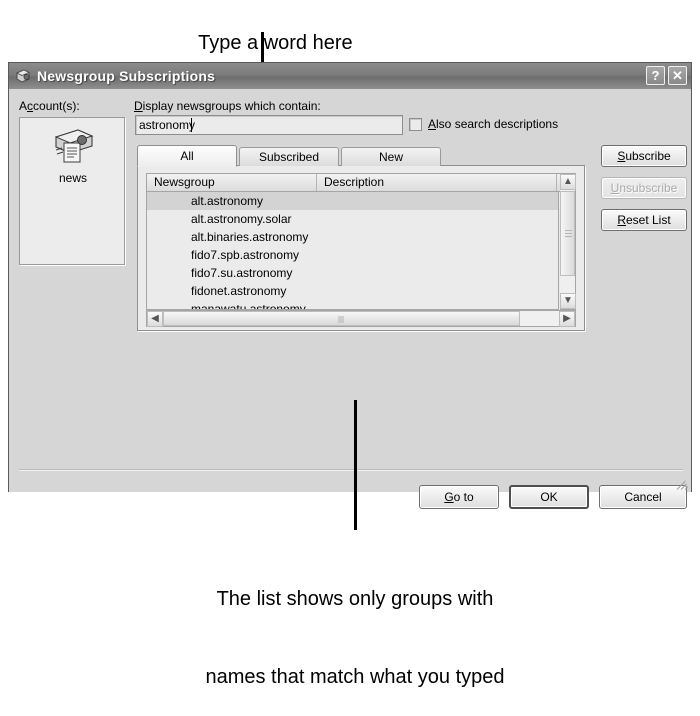  I want to click on go-to-button: Go to, so click(459, 497).